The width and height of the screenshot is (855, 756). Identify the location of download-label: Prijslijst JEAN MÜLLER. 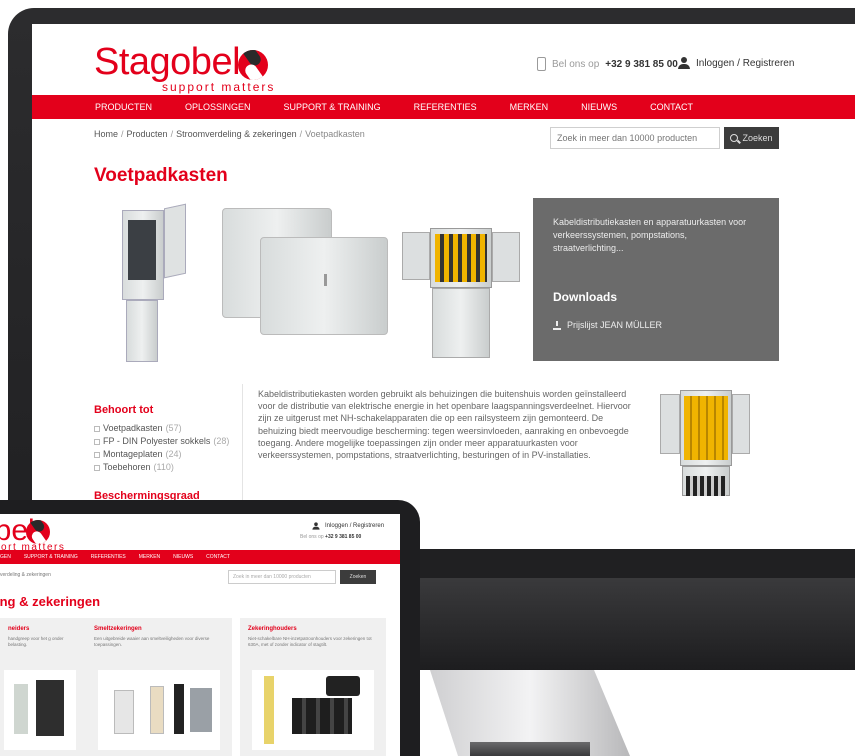
(614, 325).